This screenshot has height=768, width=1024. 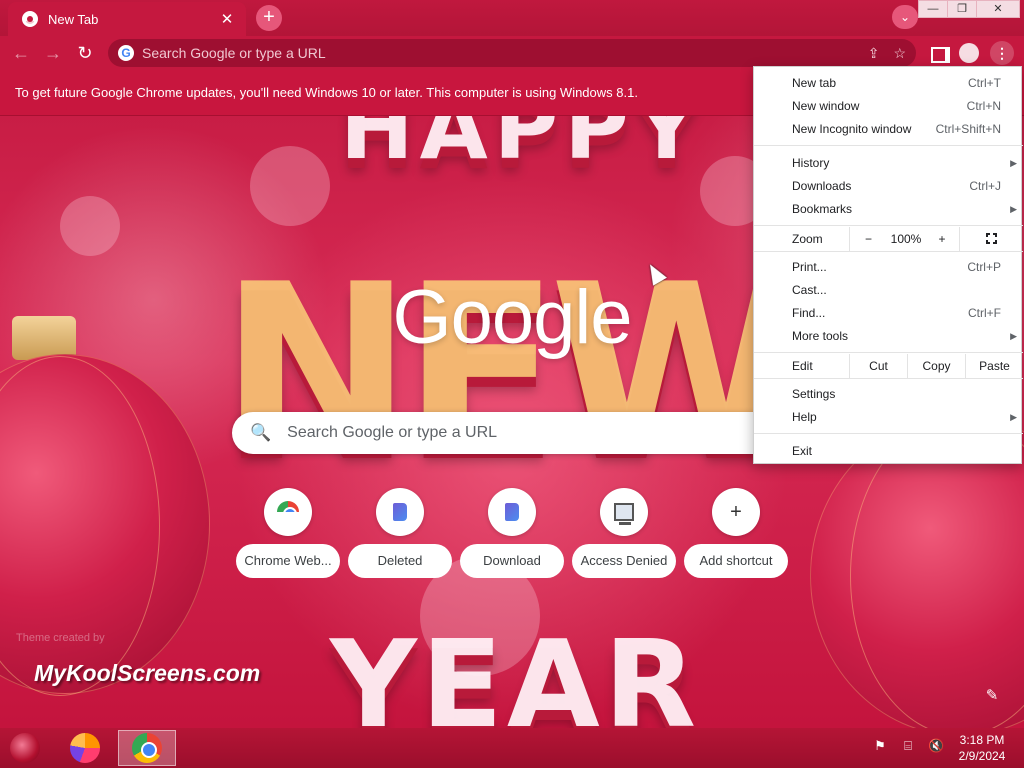 I want to click on shortcut-label: Add shortcut, so click(x=736, y=561).